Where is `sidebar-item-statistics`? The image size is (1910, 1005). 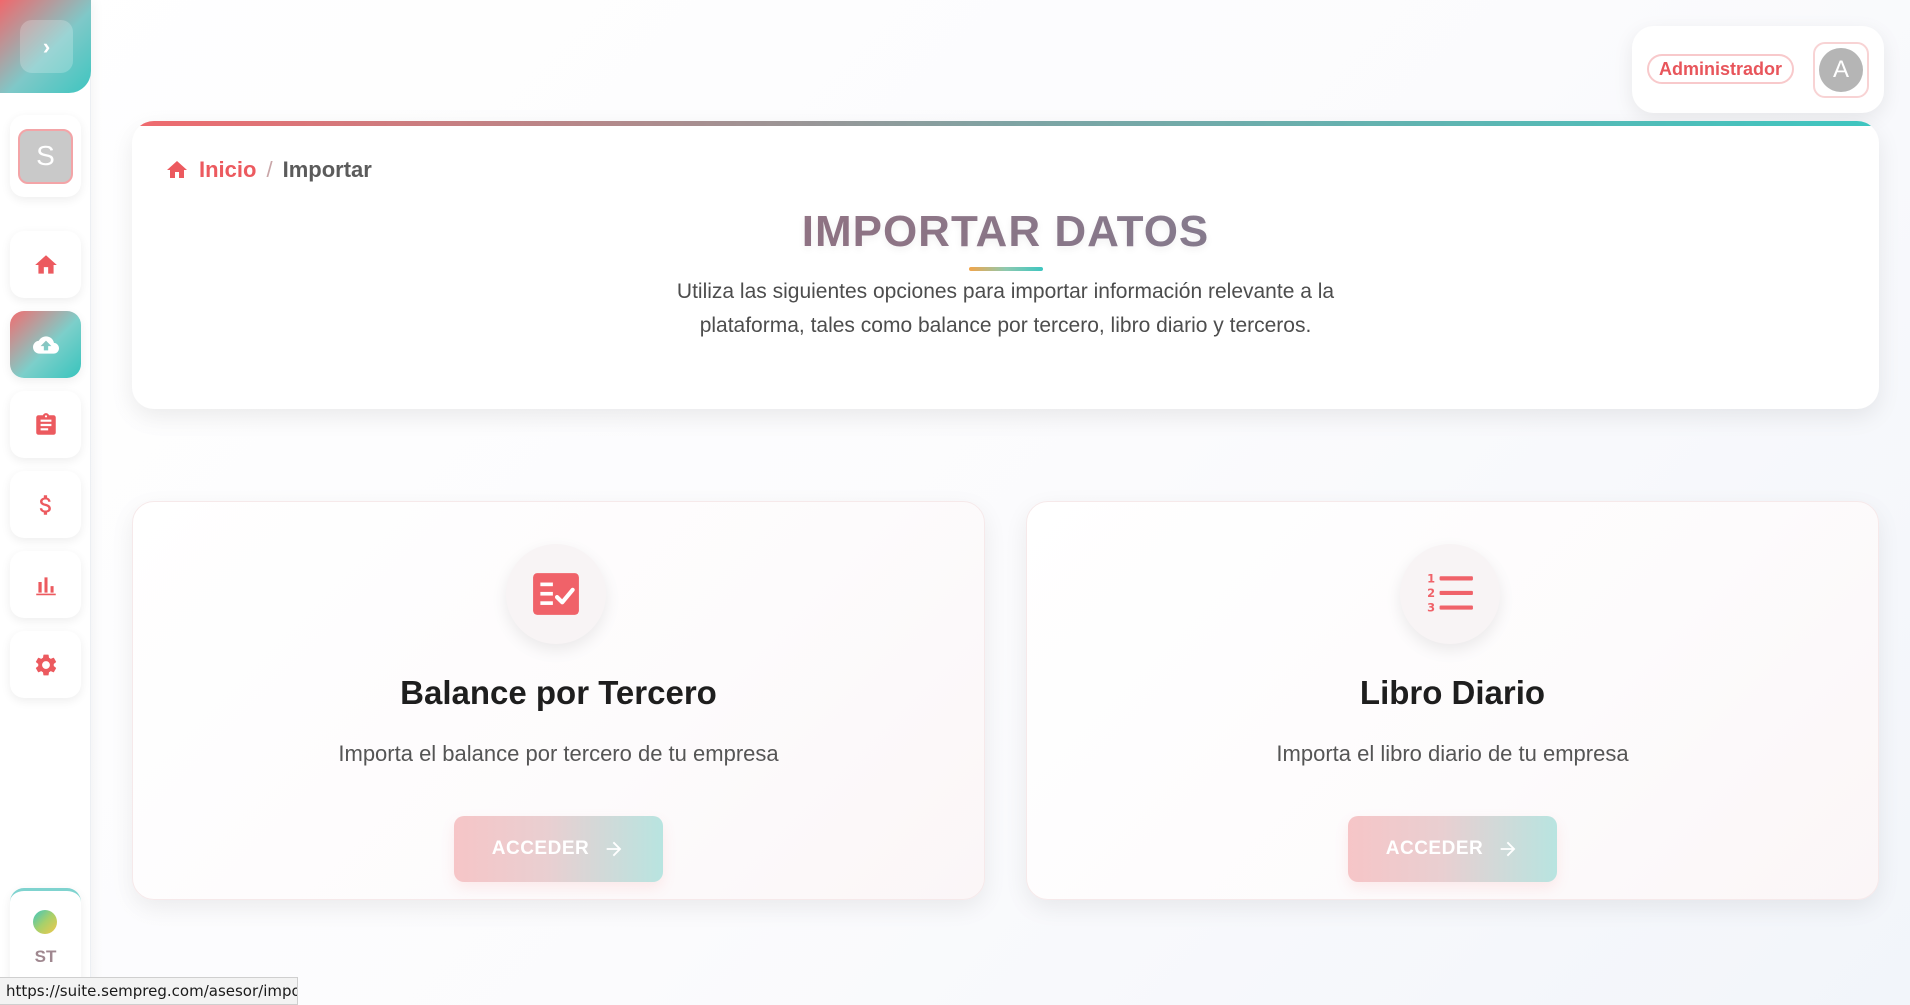 sidebar-item-statistics is located at coordinates (45, 584).